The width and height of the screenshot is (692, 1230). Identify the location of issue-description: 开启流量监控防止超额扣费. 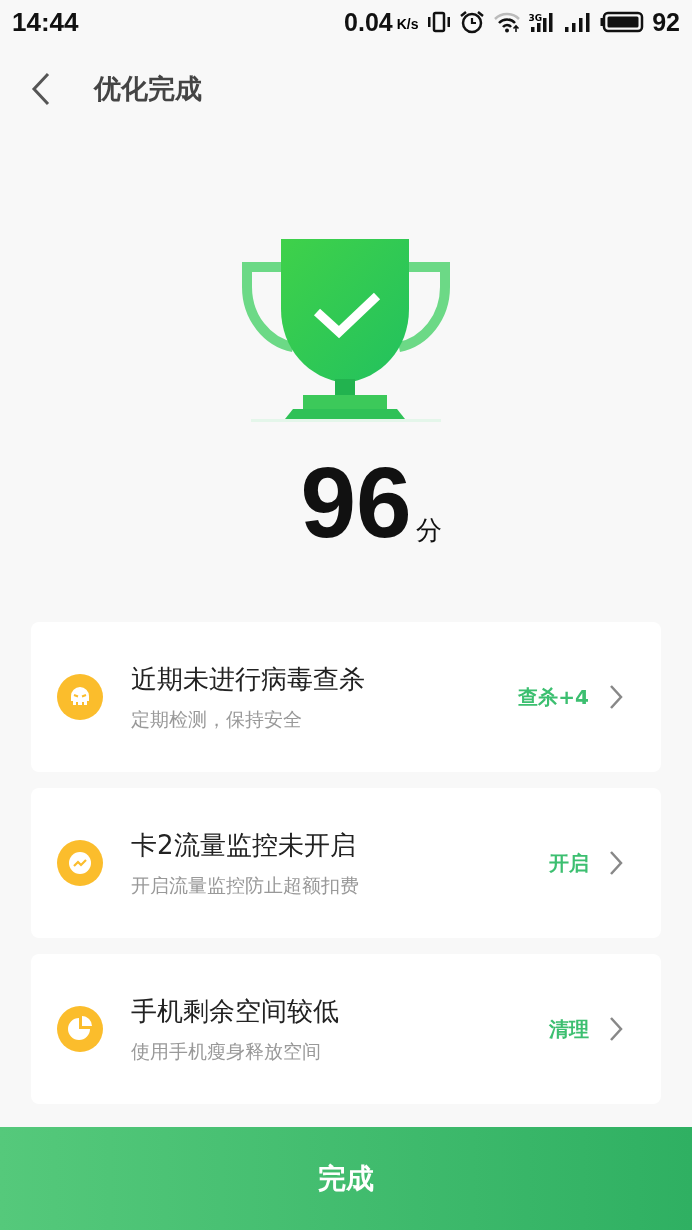
(245, 885).